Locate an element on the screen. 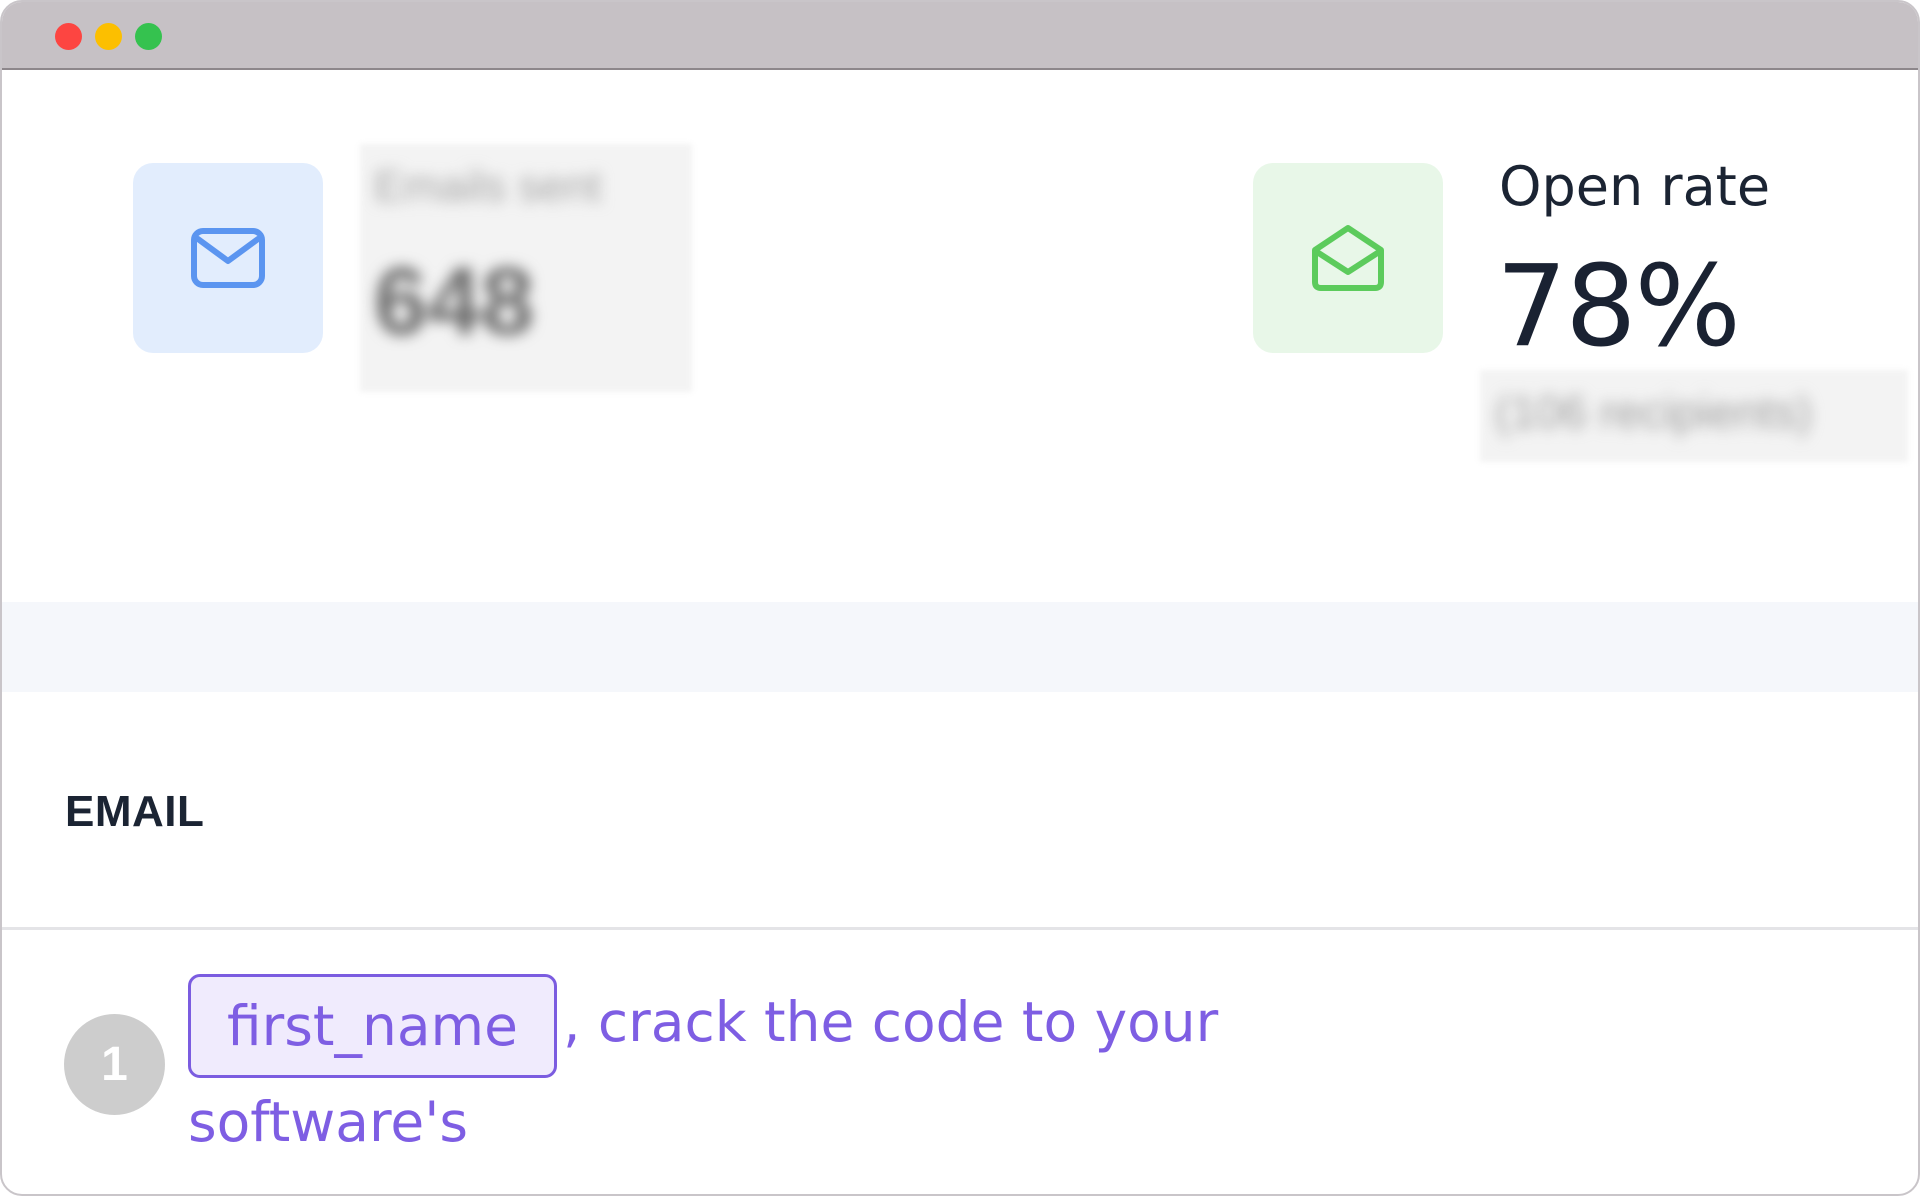 The height and width of the screenshot is (1196, 1920). title-bar is located at coordinates (960, 36).